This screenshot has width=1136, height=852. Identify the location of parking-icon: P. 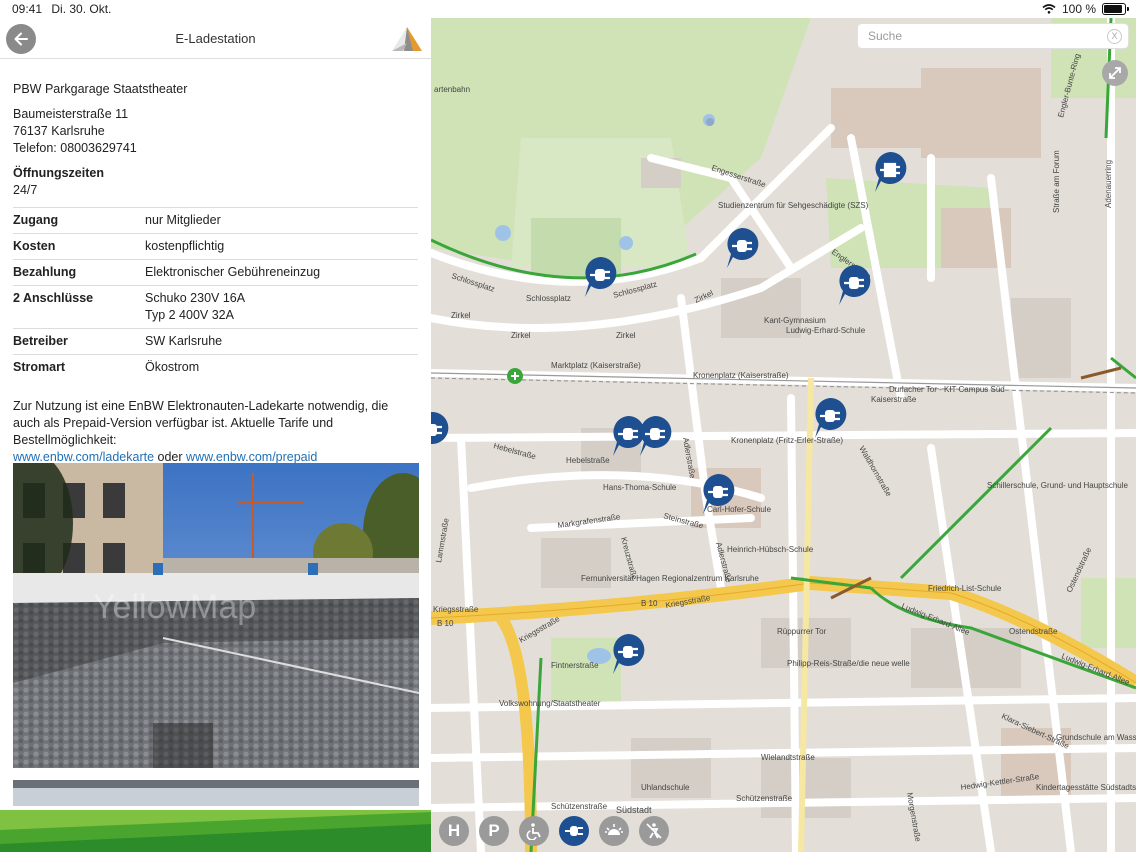
(494, 830).